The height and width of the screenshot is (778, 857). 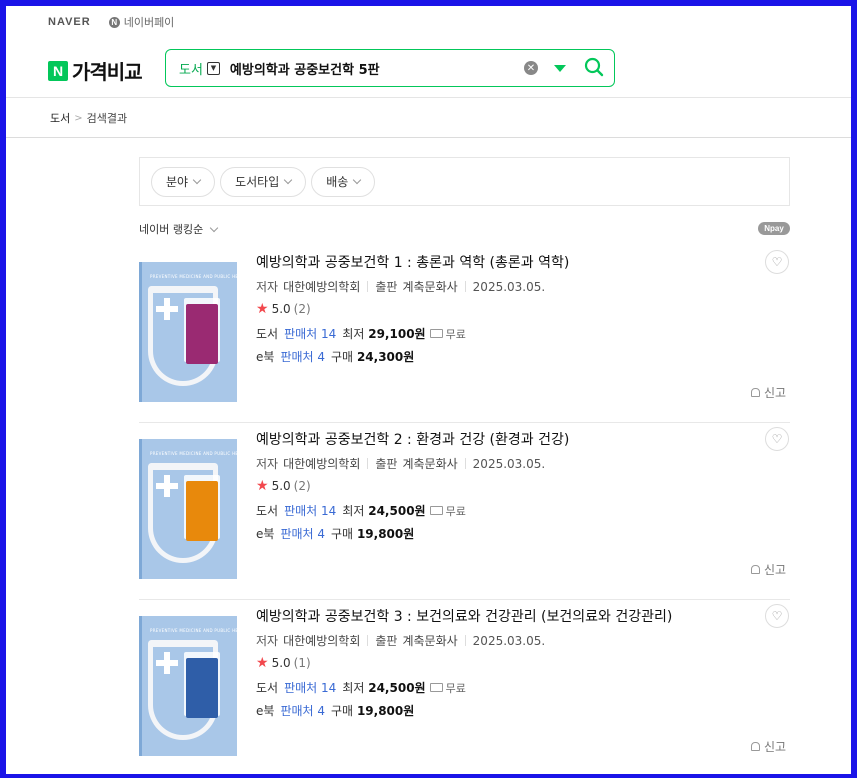 I want to click on breadcrumb-category: 도서, so click(x=60, y=118).